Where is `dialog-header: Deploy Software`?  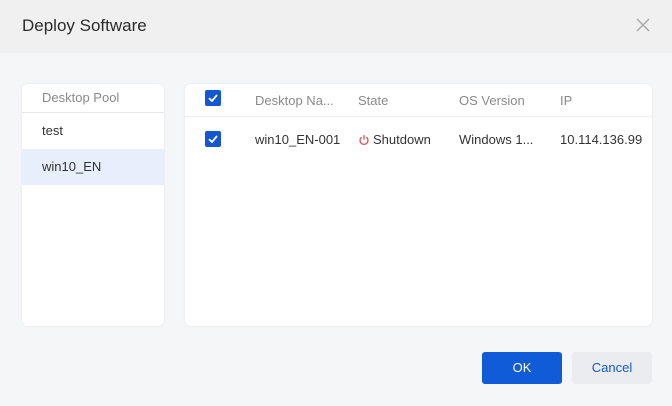
dialog-header: Deploy Software is located at coordinates (336, 26).